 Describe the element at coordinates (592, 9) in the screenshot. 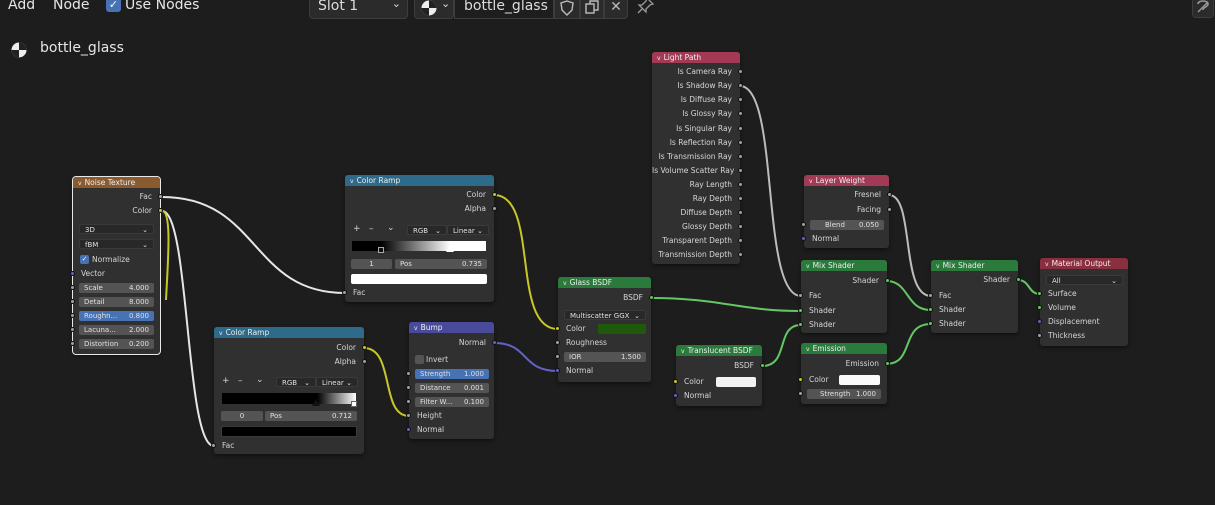

I see `duplicate-material-button` at that location.